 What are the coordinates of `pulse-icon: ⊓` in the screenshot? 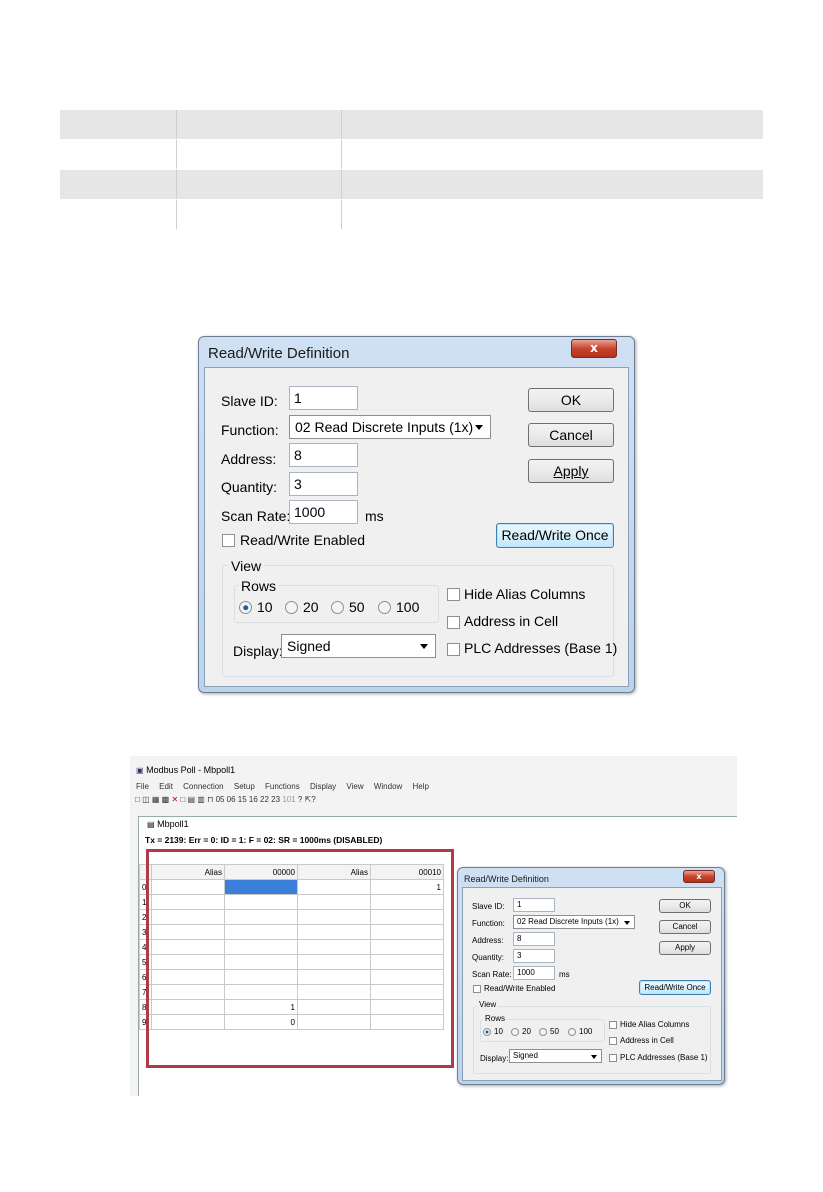 It's located at (210, 799).